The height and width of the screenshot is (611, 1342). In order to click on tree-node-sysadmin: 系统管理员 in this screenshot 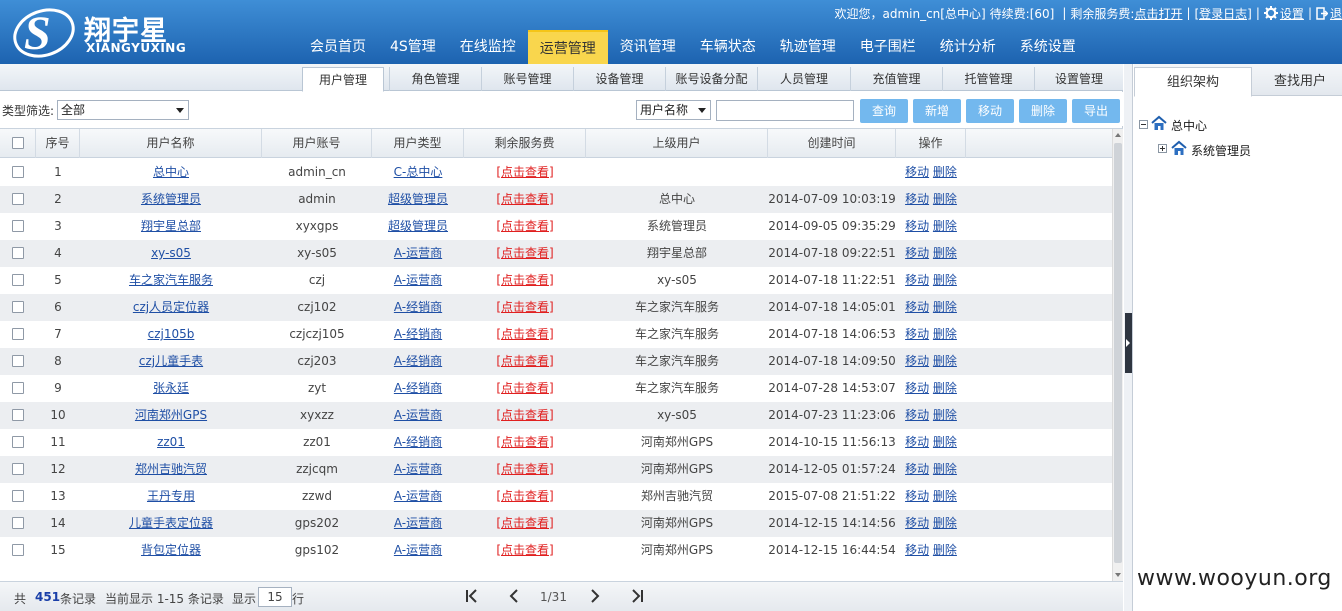, I will do `click(1221, 151)`.